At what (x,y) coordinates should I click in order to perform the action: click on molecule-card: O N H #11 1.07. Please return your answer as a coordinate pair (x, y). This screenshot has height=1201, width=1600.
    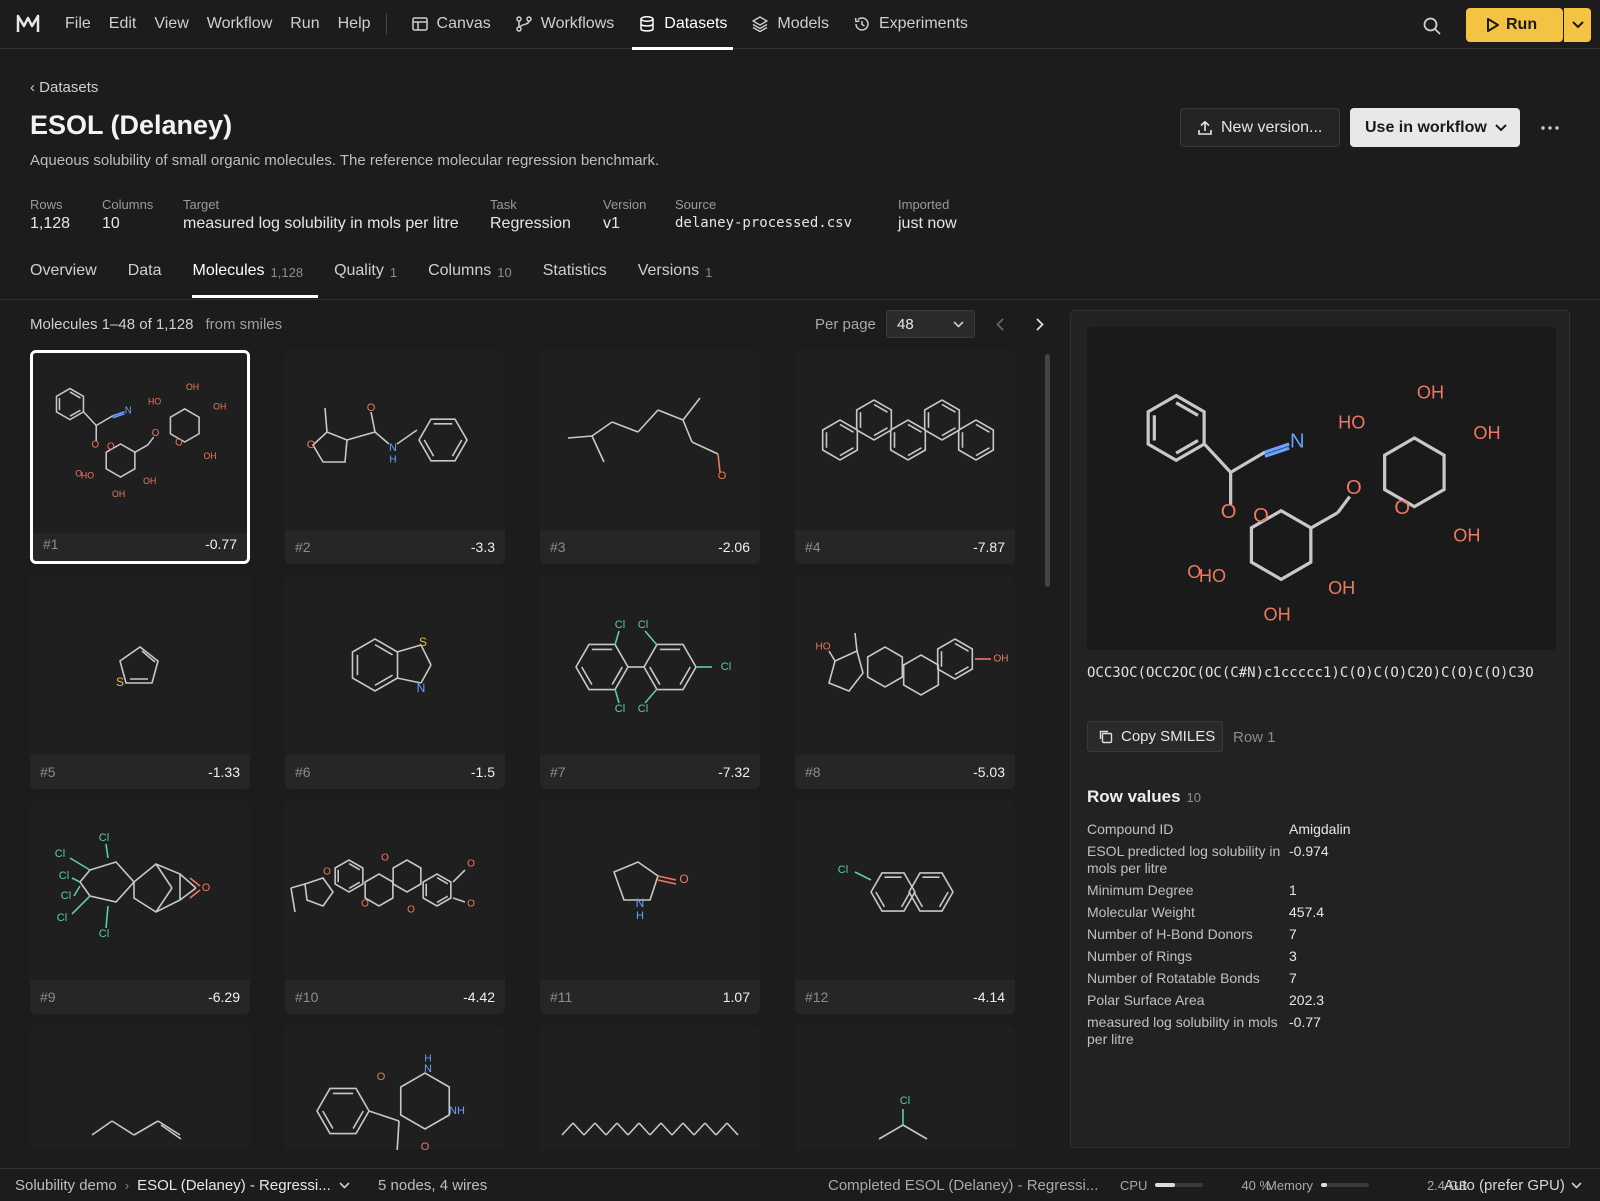
    Looking at the image, I should click on (650, 907).